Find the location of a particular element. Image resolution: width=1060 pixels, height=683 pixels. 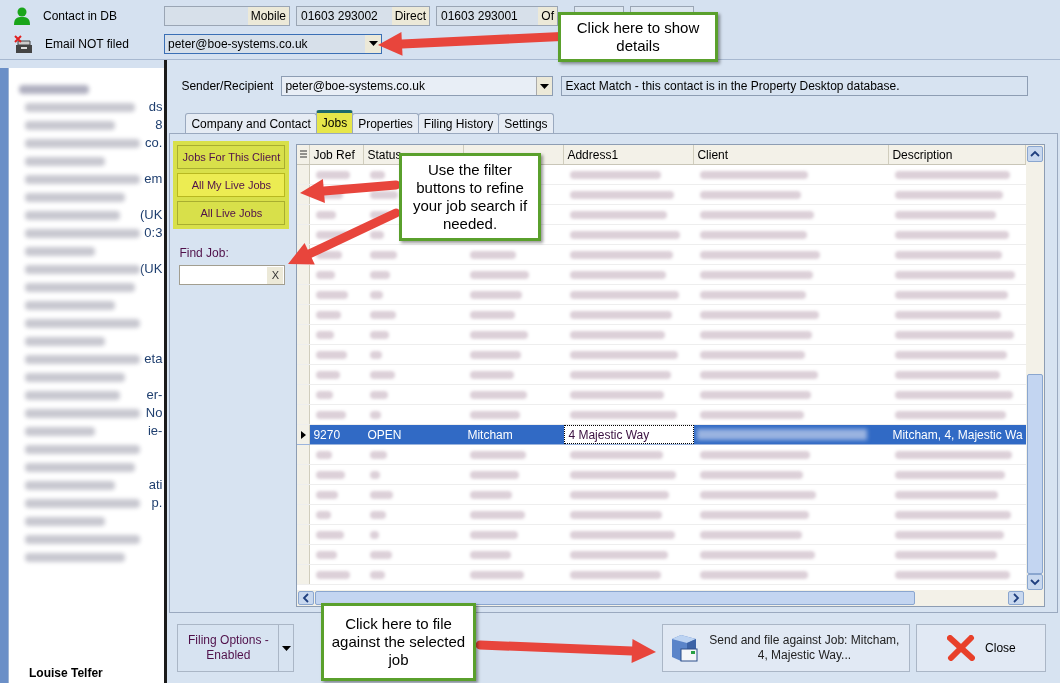

callout-tooltip: Click here to show details is located at coordinates (638, 37).